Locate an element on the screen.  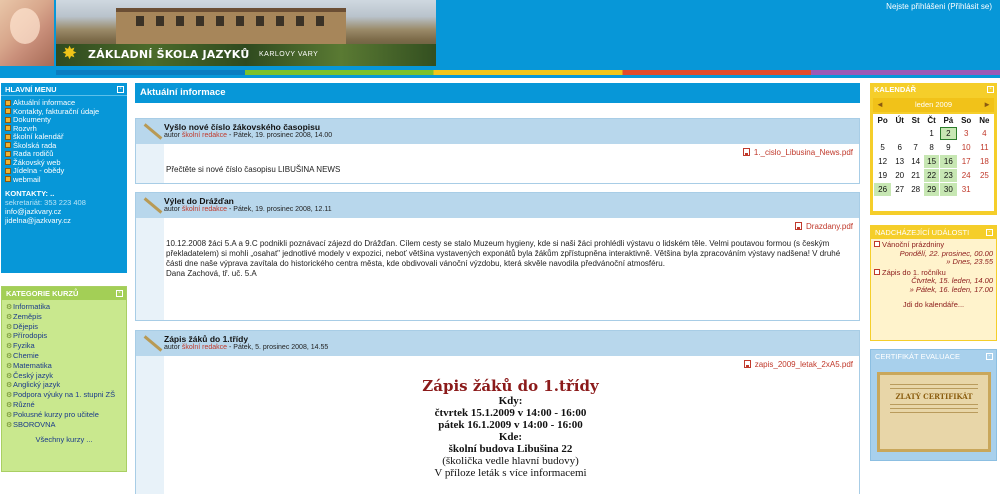
calendar-month: leden 2009 is located at coordinates (933, 104).